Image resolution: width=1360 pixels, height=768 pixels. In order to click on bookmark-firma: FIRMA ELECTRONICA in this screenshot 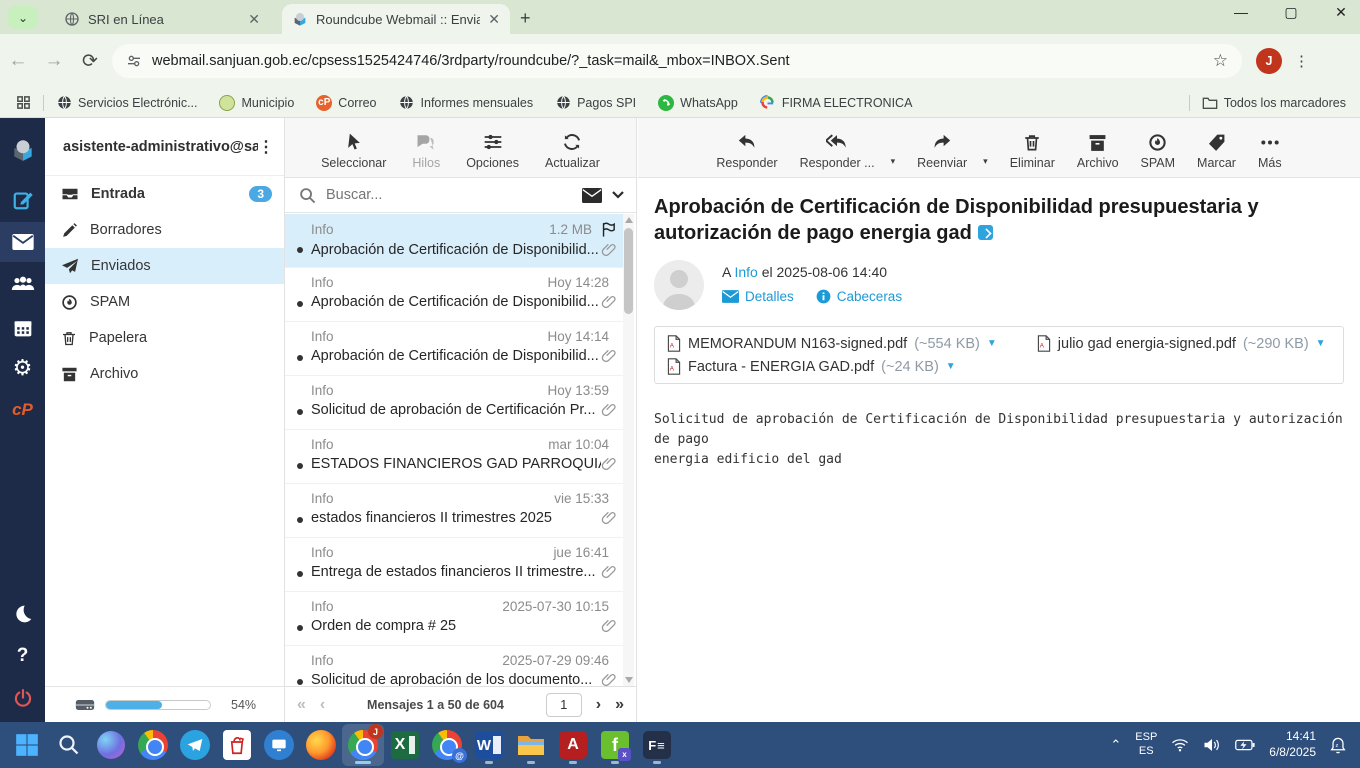, I will do `click(836, 103)`.